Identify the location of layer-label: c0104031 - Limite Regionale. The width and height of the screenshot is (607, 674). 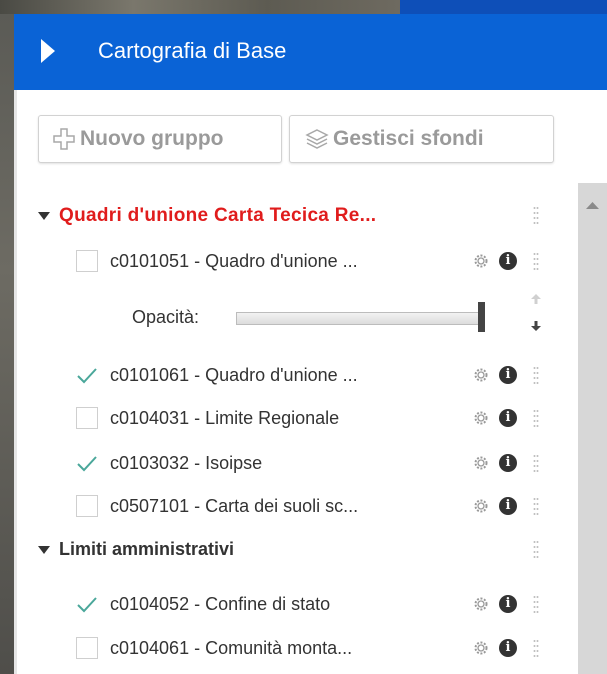
(225, 417).